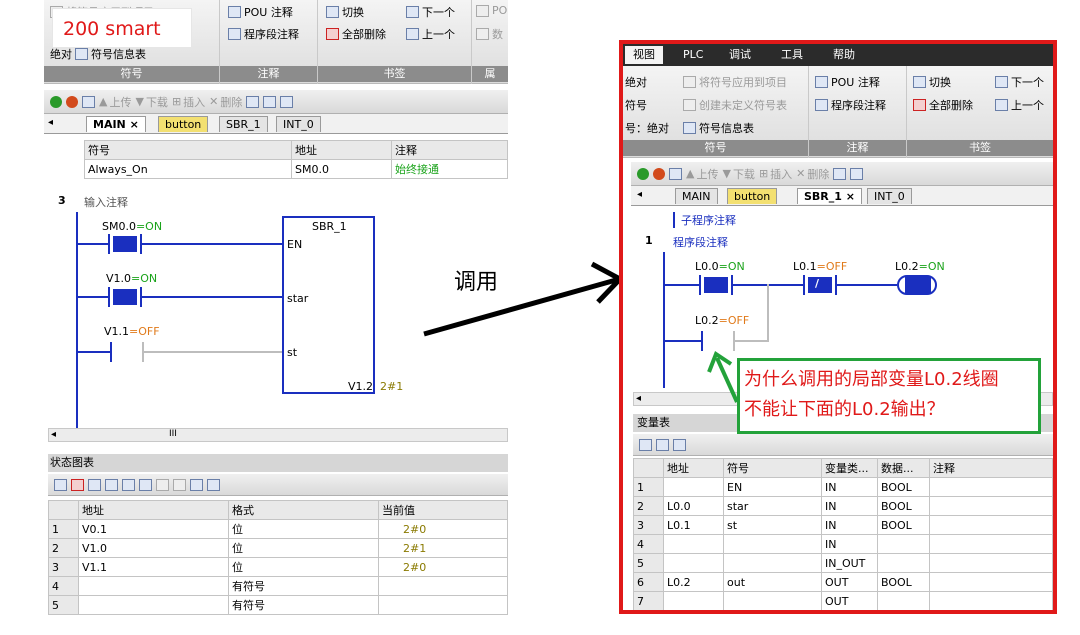  What do you see at coordinates (679, 444) in the screenshot?
I see `hand-icon` at bounding box center [679, 444].